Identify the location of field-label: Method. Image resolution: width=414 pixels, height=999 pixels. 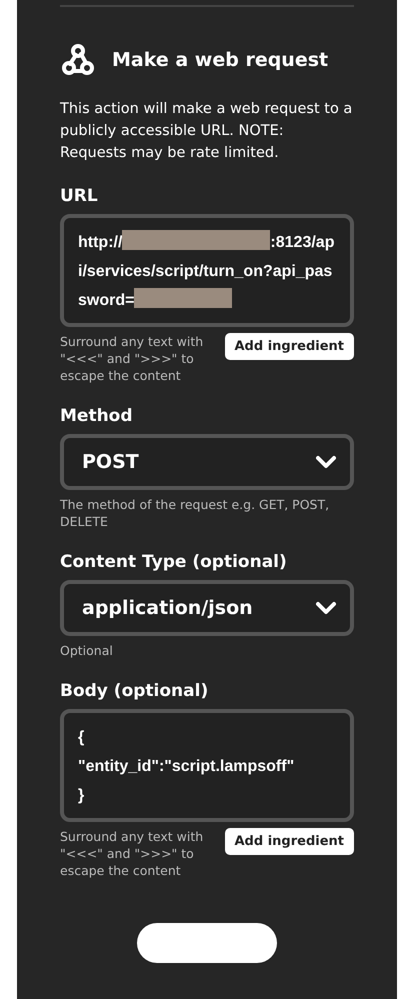
(97, 416).